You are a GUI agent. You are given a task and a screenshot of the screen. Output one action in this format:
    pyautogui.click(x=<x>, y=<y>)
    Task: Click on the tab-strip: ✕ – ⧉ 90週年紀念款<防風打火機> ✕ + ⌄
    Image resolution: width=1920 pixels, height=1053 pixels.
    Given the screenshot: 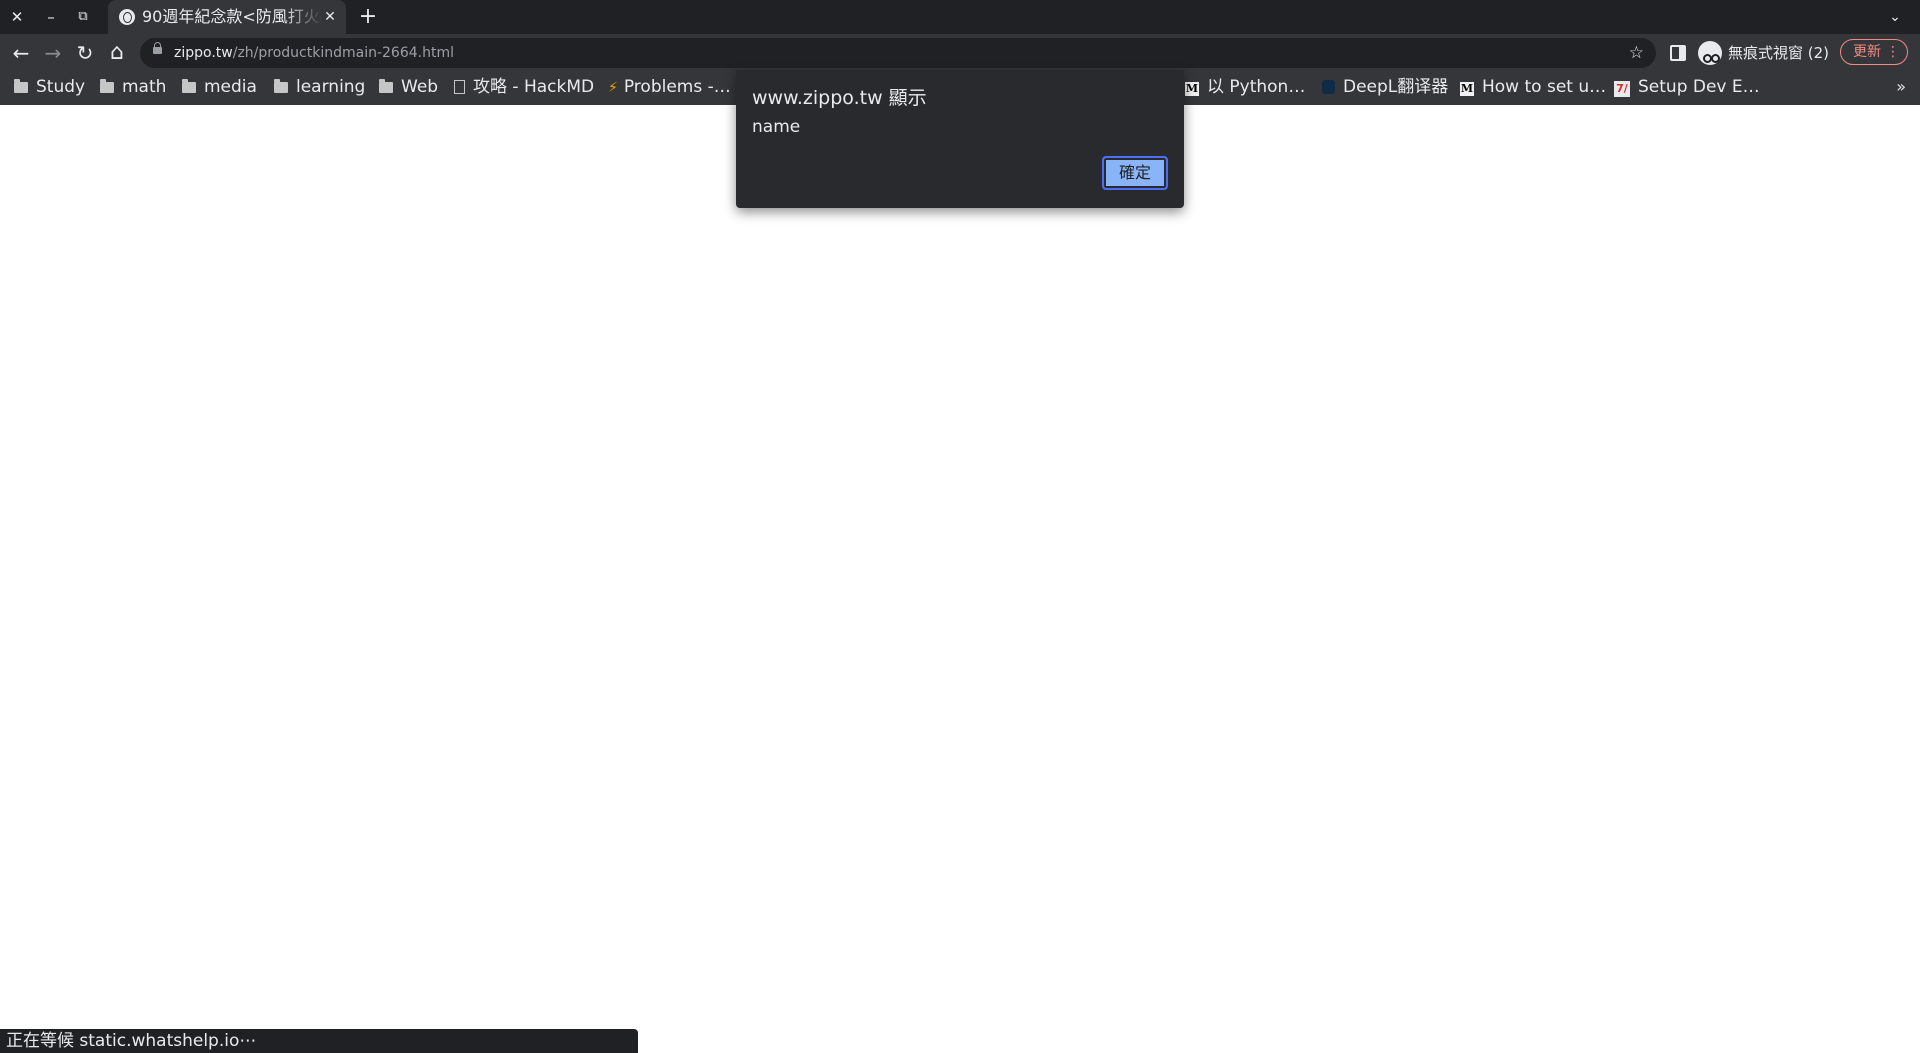 What is the action you would take?
    pyautogui.click(x=960, y=17)
    